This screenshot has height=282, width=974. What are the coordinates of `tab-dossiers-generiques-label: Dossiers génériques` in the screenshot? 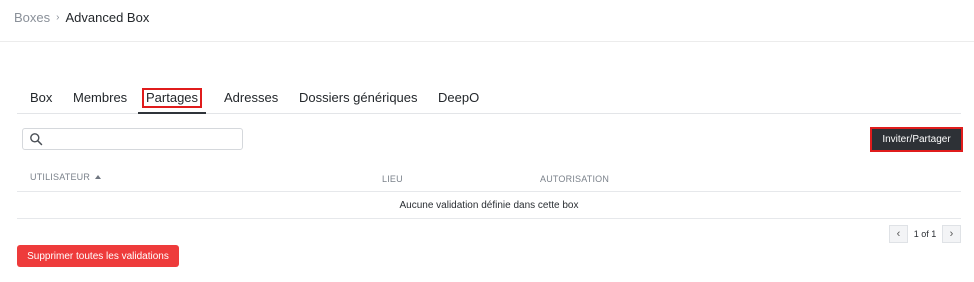 It's located at (358, 97).